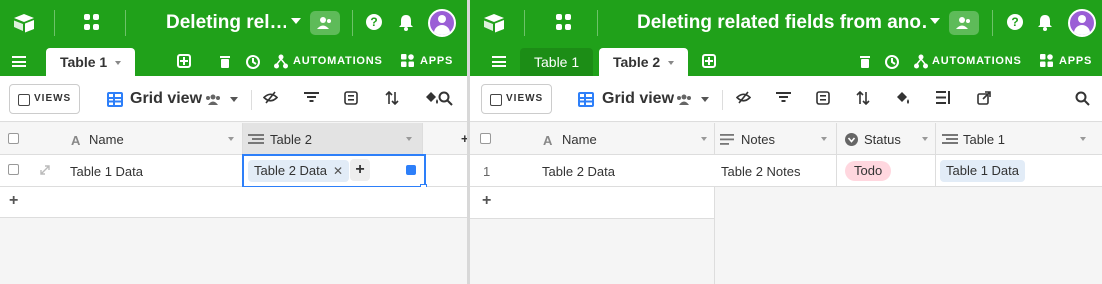 Image resolution: width=1102 pixels, height=284 pixels. Describe the element at coordinates (982, 171) in the screenshot. I see `linked-record-chip: Table 1 Data` at that location.